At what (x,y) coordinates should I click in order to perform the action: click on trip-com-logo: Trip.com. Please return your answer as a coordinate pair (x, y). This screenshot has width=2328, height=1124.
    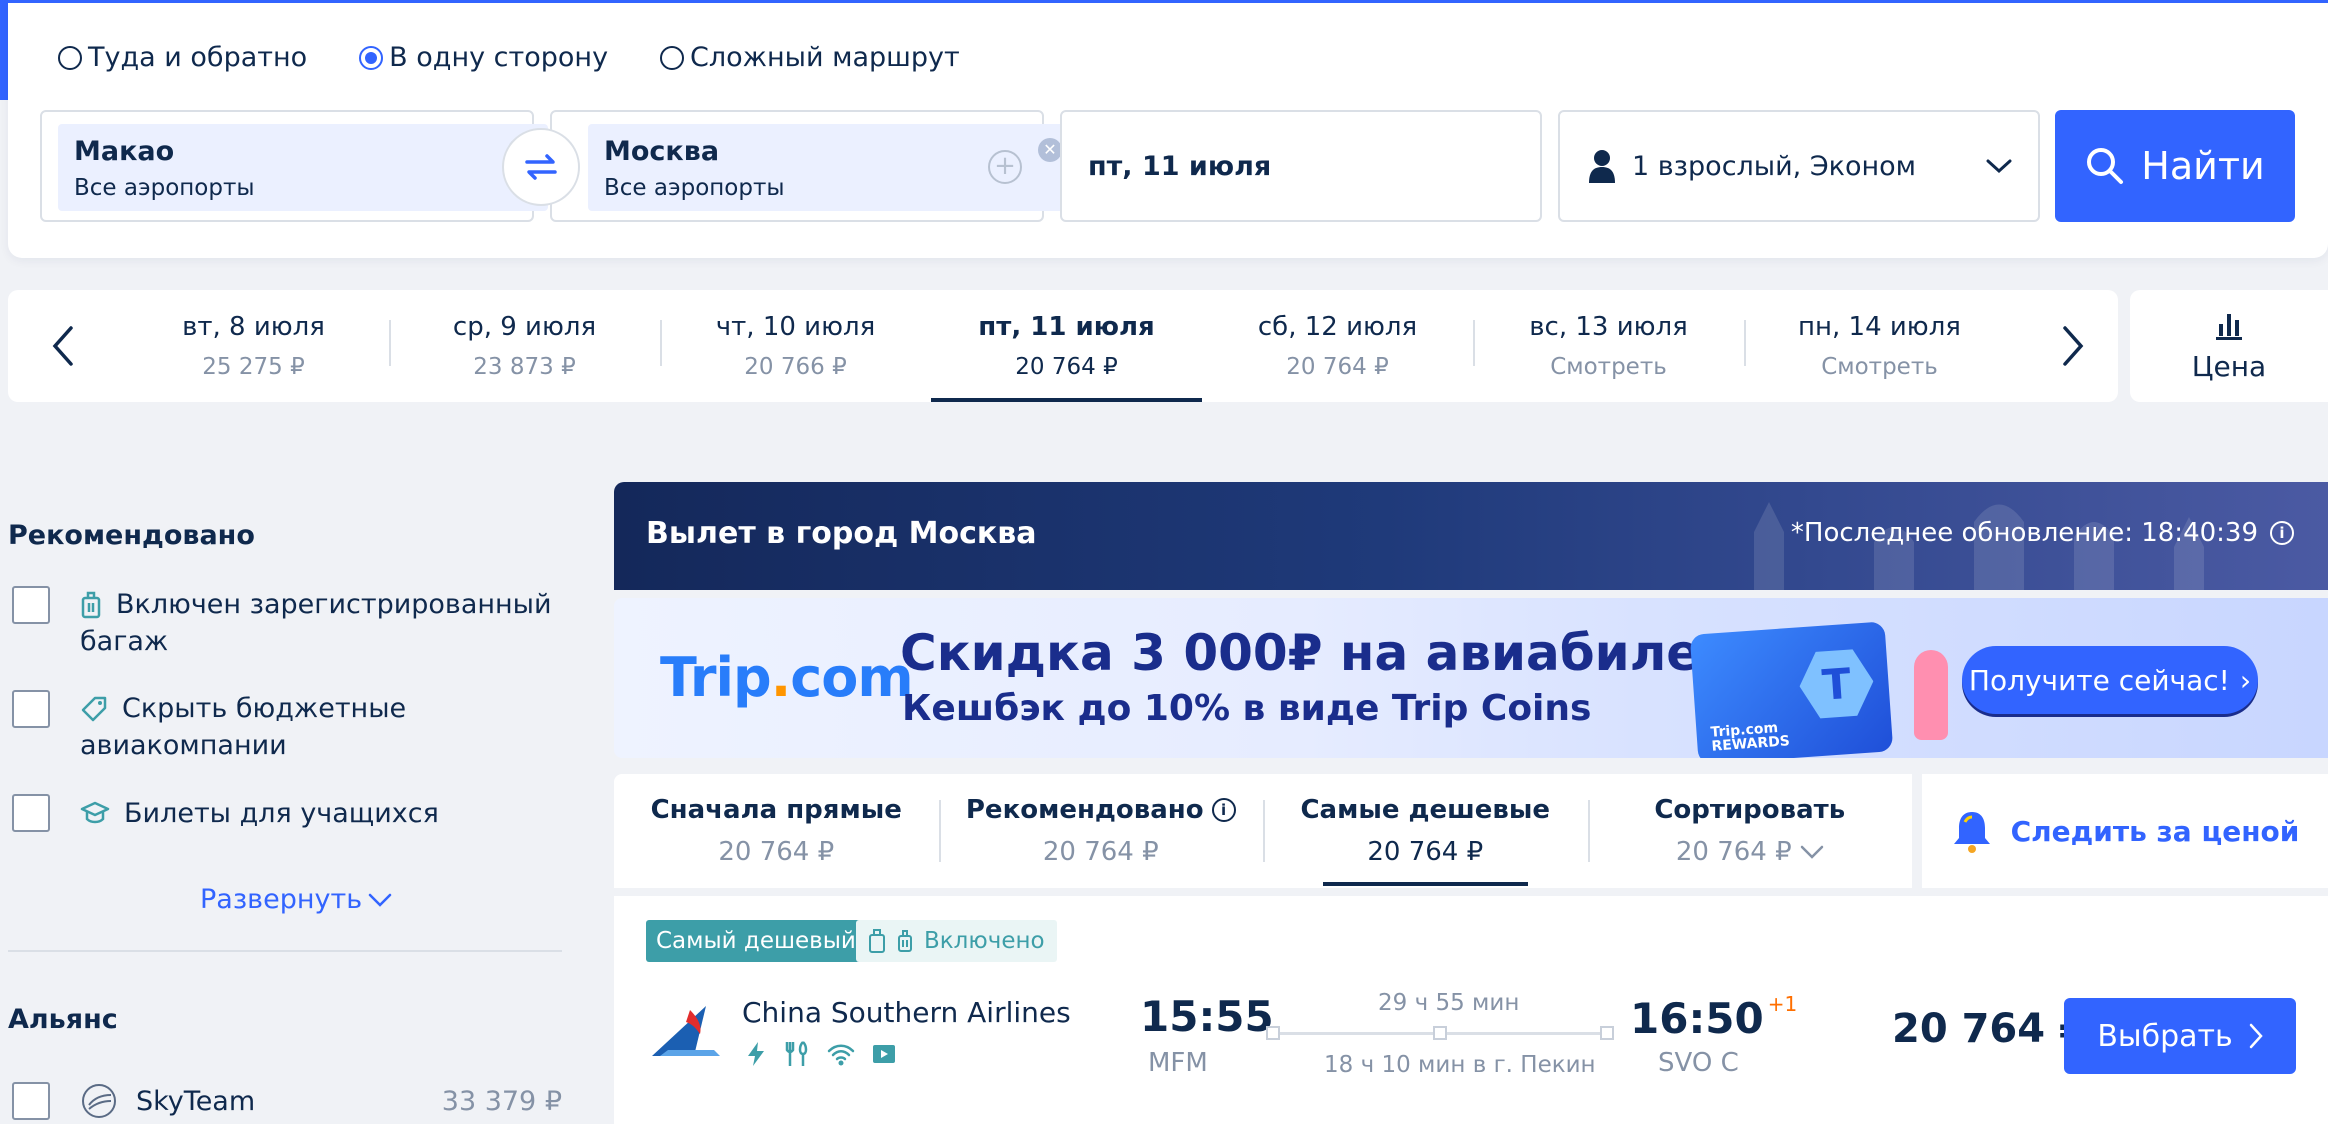
    Looking at the image, I should click on (787, 677).